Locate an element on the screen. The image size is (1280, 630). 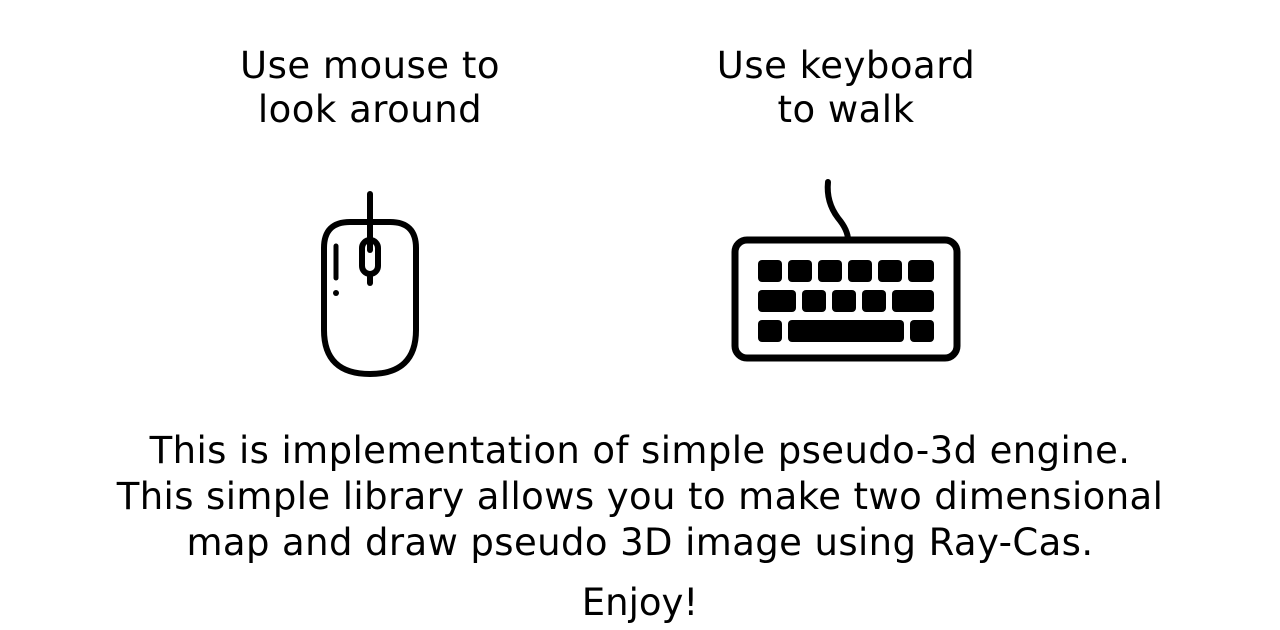
mouse-instruction-line-1: Use mouse to is located at coordinates (370, 65).